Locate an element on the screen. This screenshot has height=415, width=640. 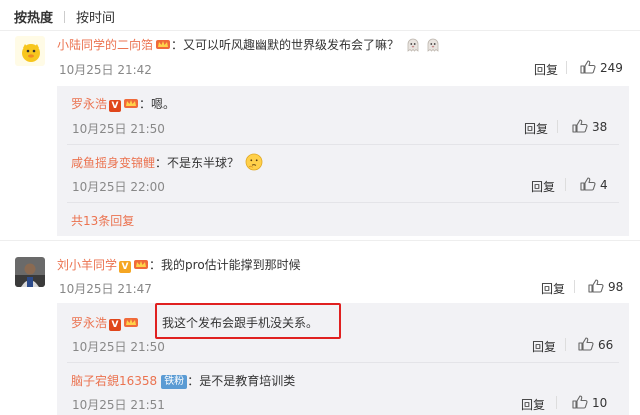
timestamp: 10月25日 22:00 is located at coordinates (118, 187).